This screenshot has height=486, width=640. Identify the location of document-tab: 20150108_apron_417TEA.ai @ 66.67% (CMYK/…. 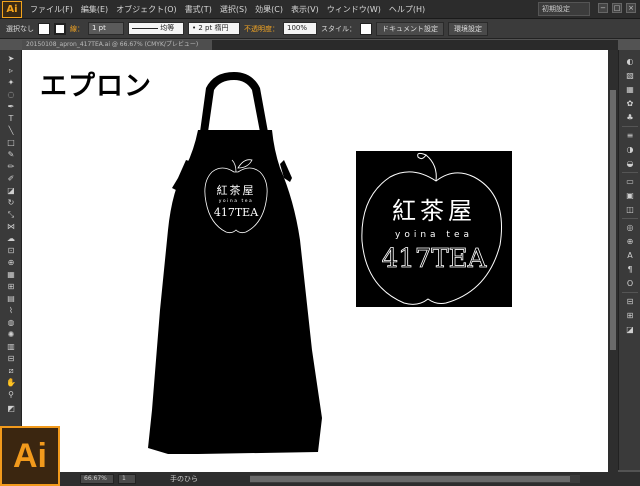
(117, 45).